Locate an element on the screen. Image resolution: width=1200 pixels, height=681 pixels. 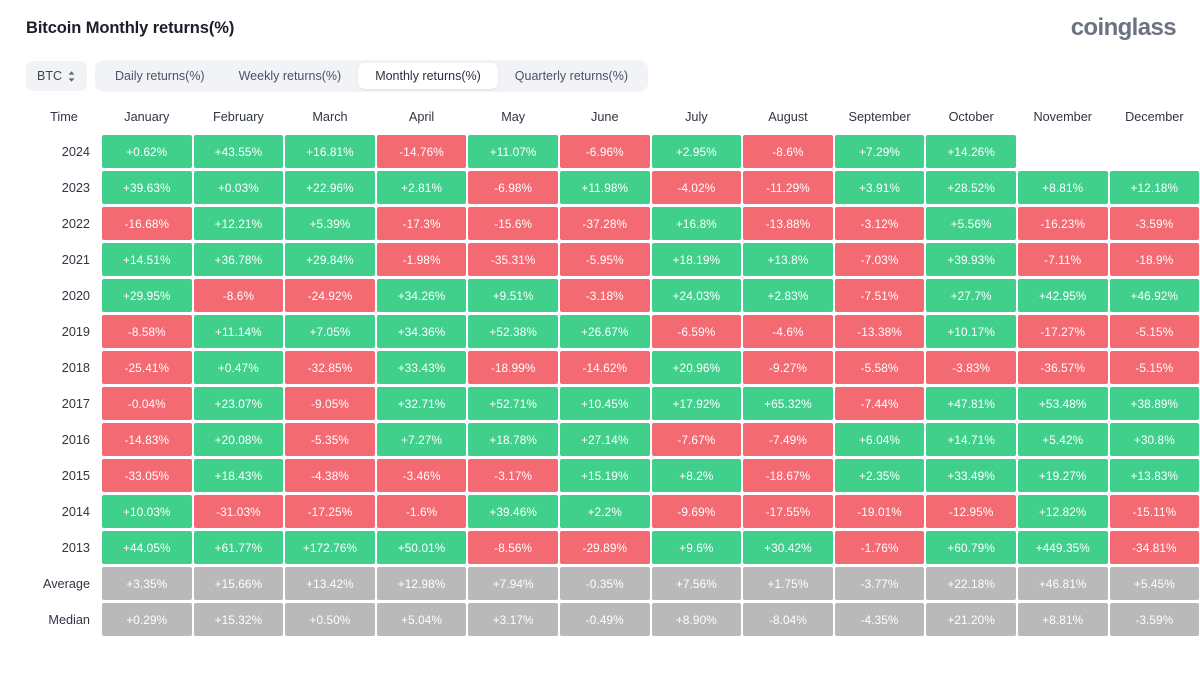
return-cell: +11.14% is located at coordinates (238, 331).